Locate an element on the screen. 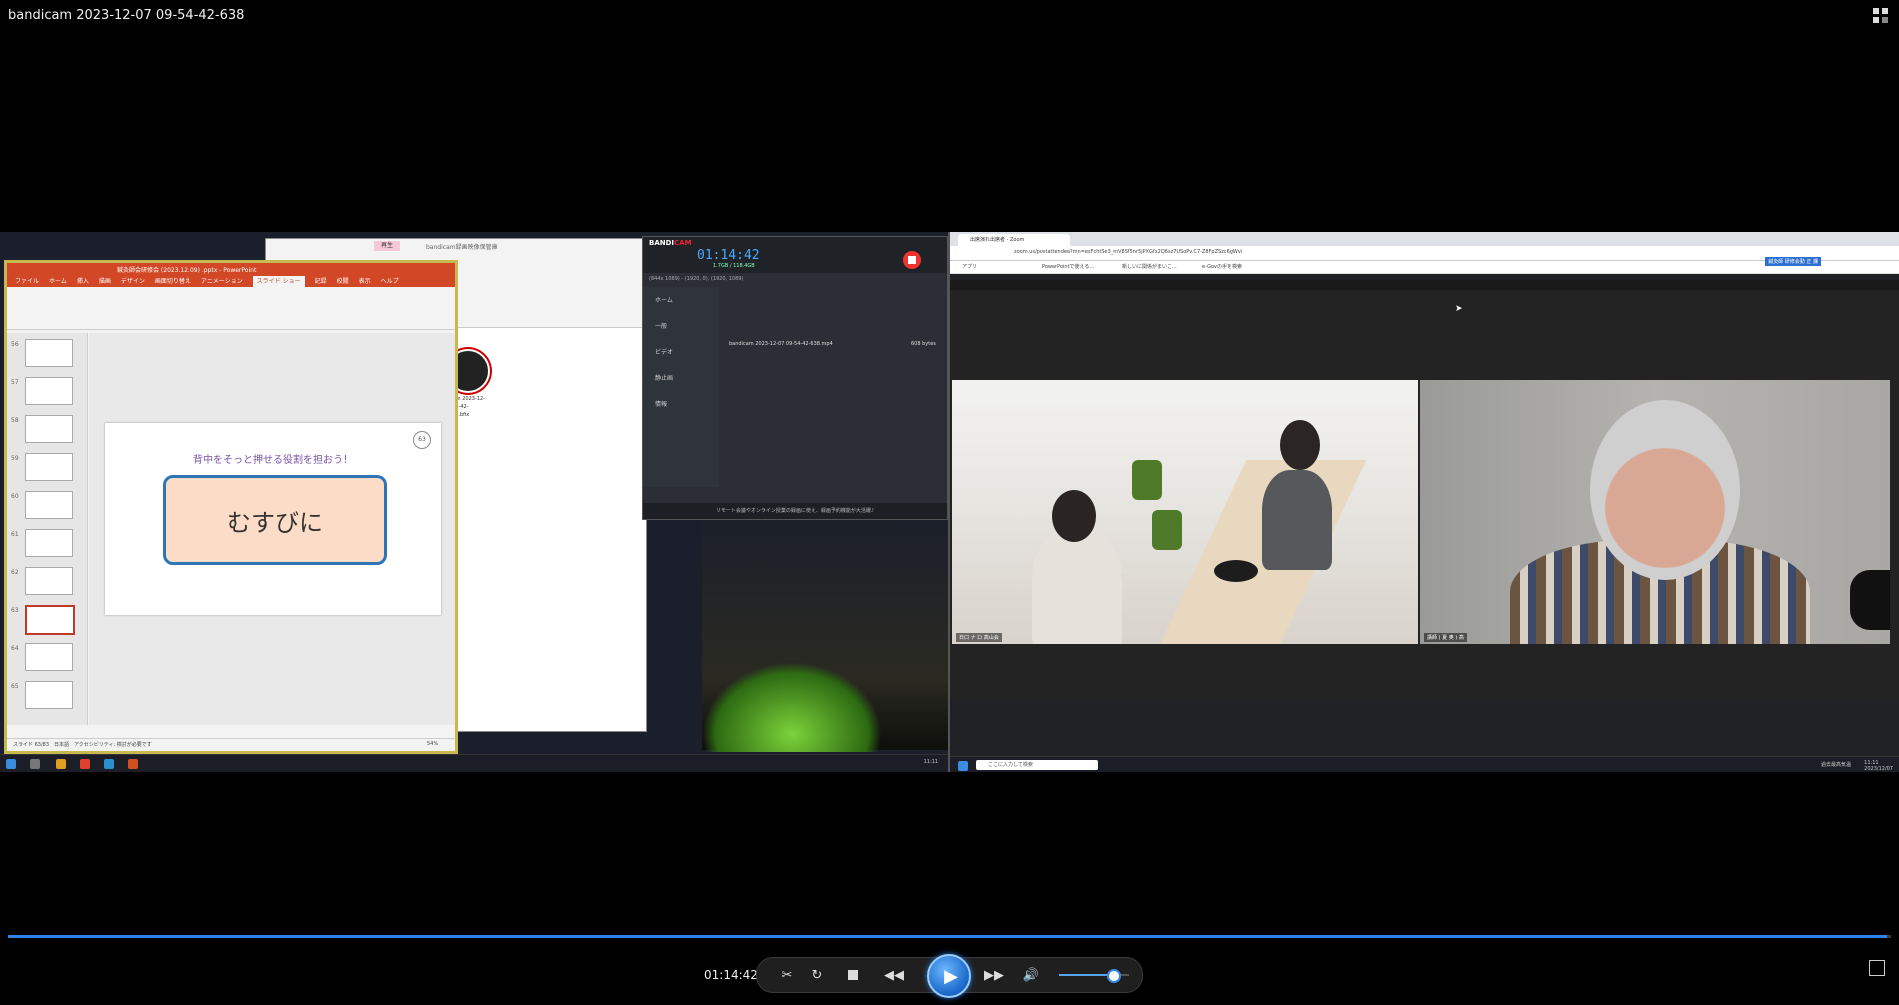  fullscreen-icon is located at coordinates (1877, 968).